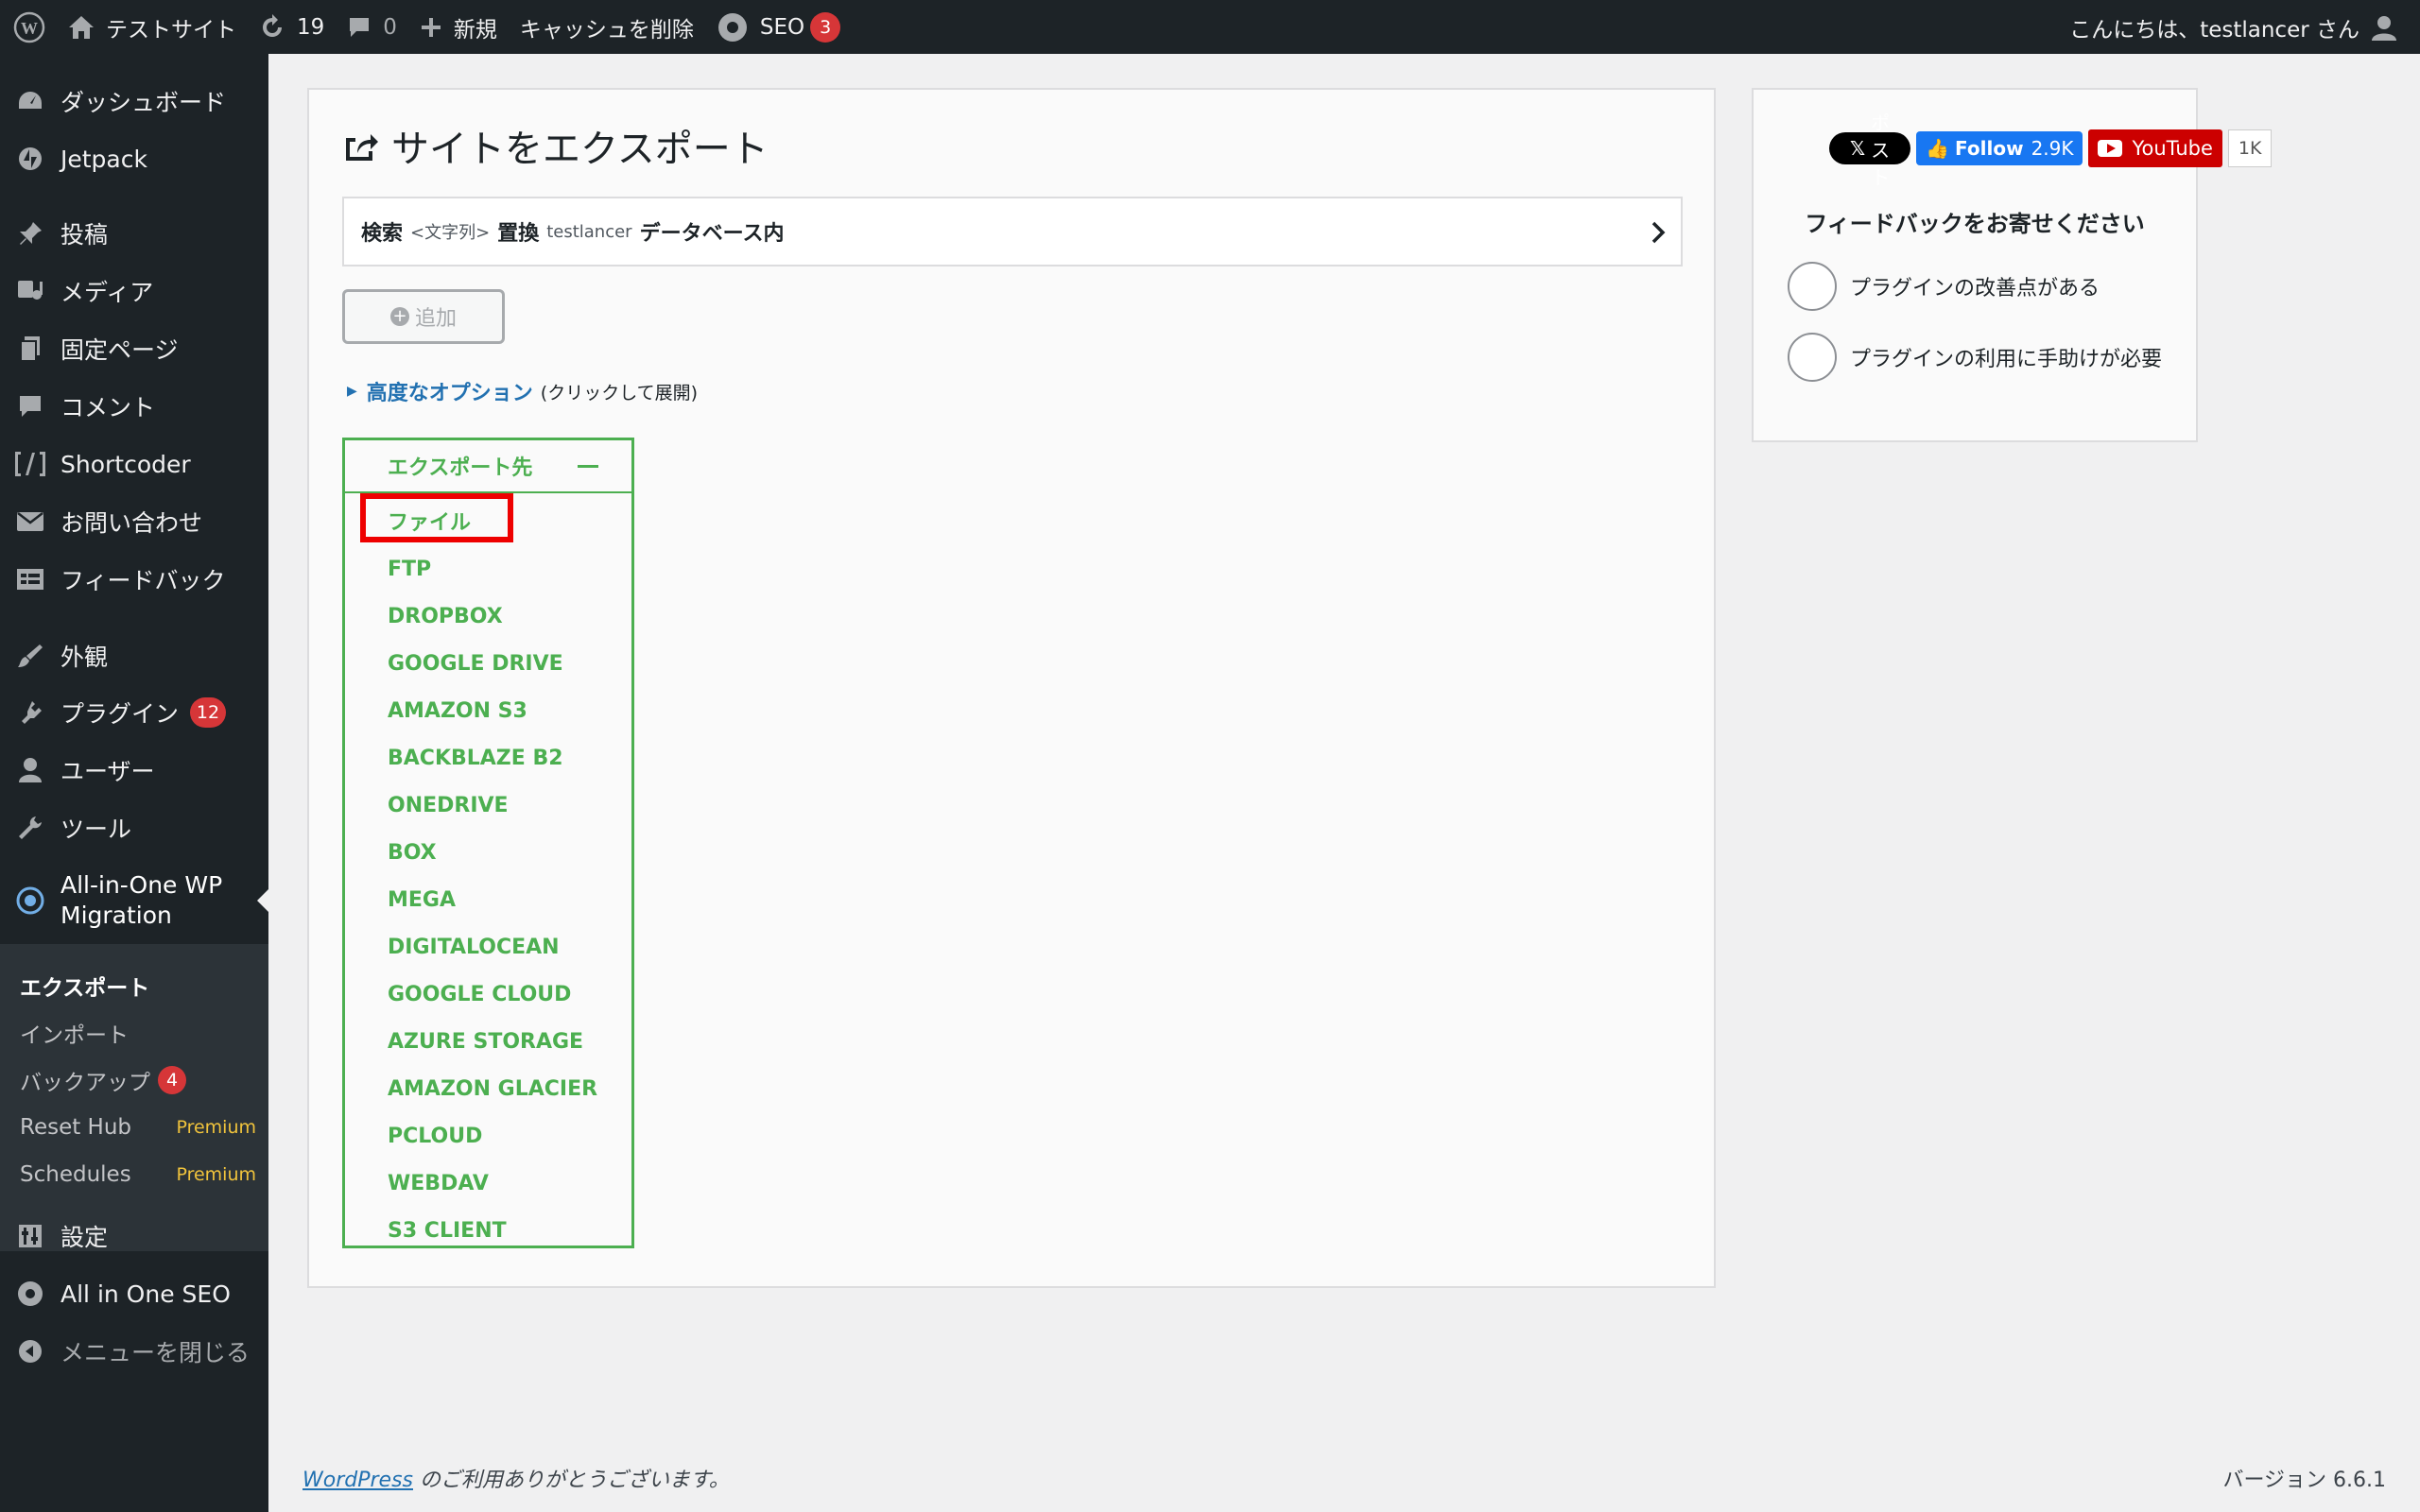  What do you see at coordinates (292, 27) in the screenshot?
I see `updates-link: 19` at bounding box center [292, 27].